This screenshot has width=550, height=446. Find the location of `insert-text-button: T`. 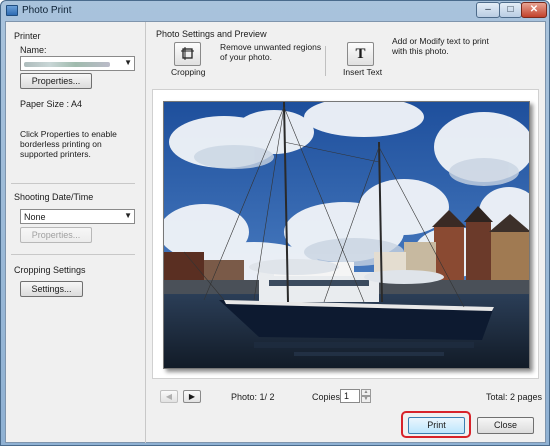

insert-text-button: T is located at coordinates (360, 54).